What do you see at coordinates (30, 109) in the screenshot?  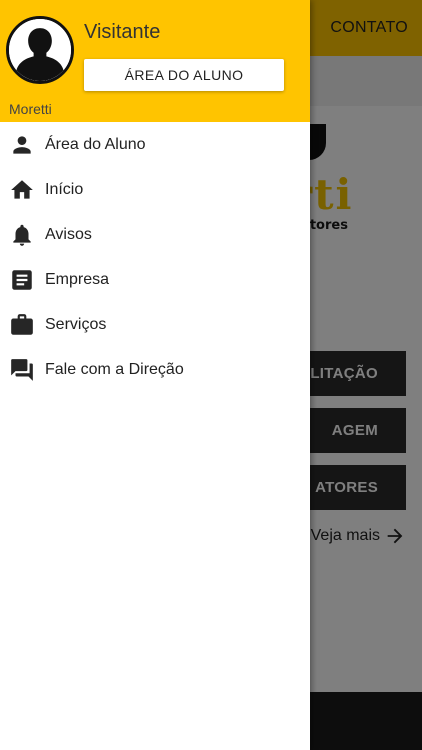 I see `brand-label: Moretti` at bounding box center [30, 109].